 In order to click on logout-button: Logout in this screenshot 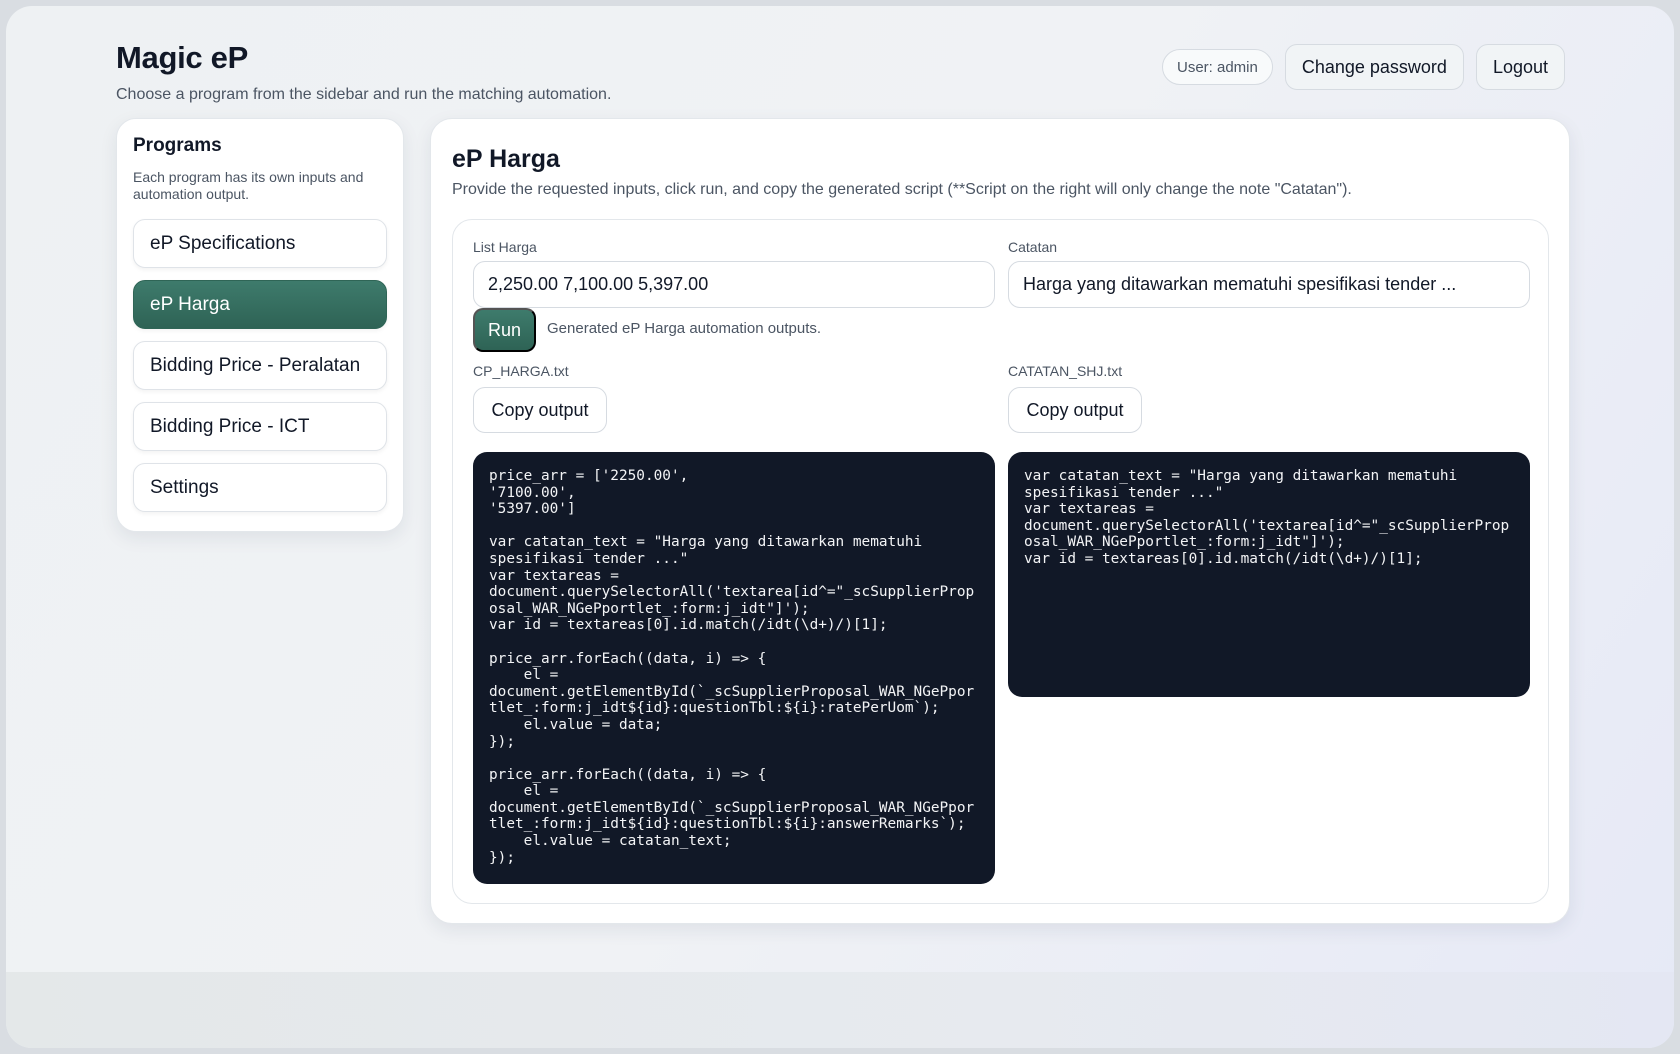, I will do `click(1520, 67)`.